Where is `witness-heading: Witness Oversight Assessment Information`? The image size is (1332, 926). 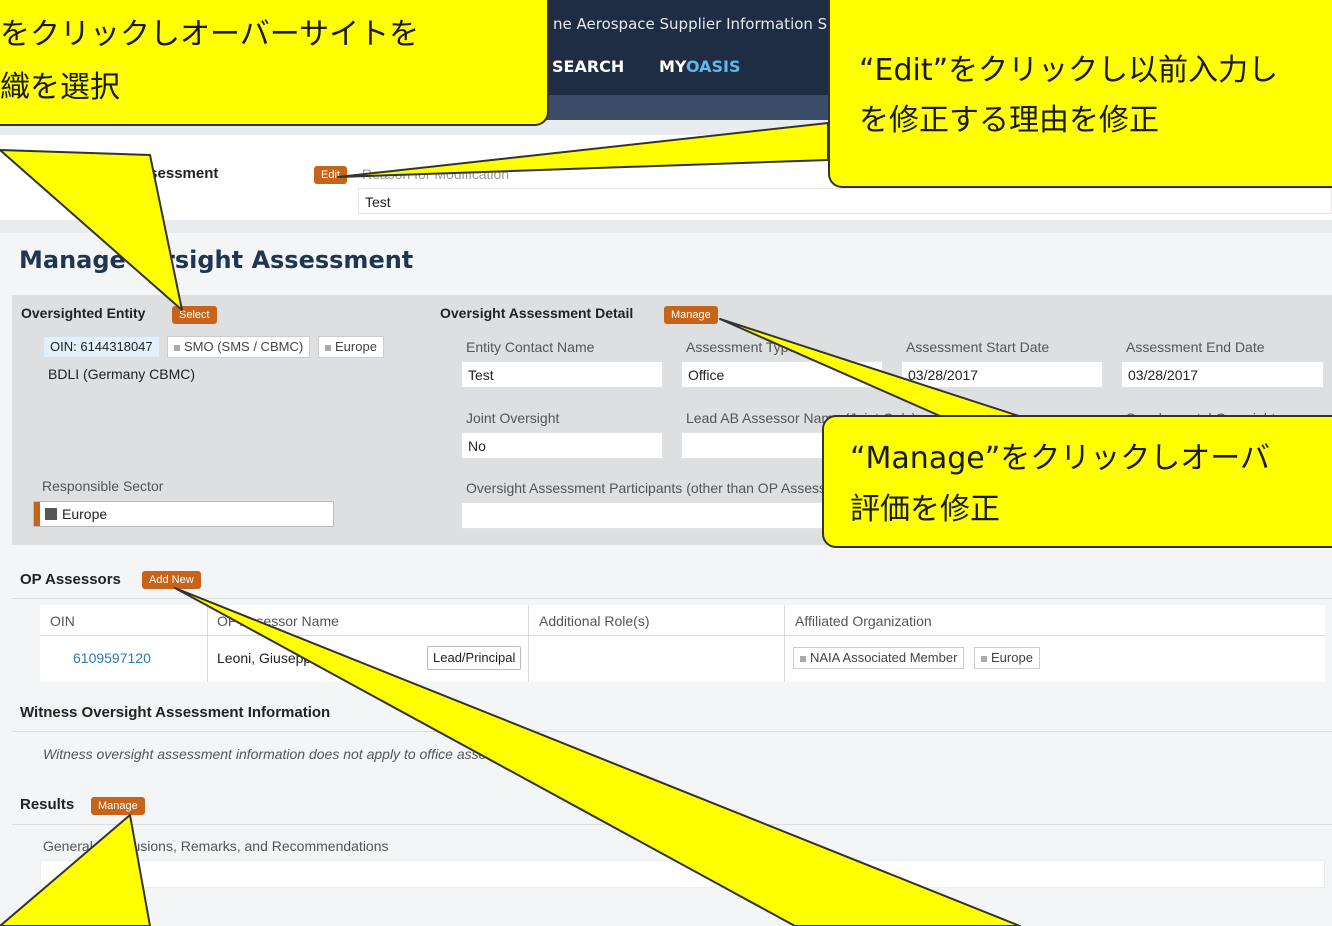 witness-heading: Witness Oversight Assessment Information is located at coordinates (175, 712).